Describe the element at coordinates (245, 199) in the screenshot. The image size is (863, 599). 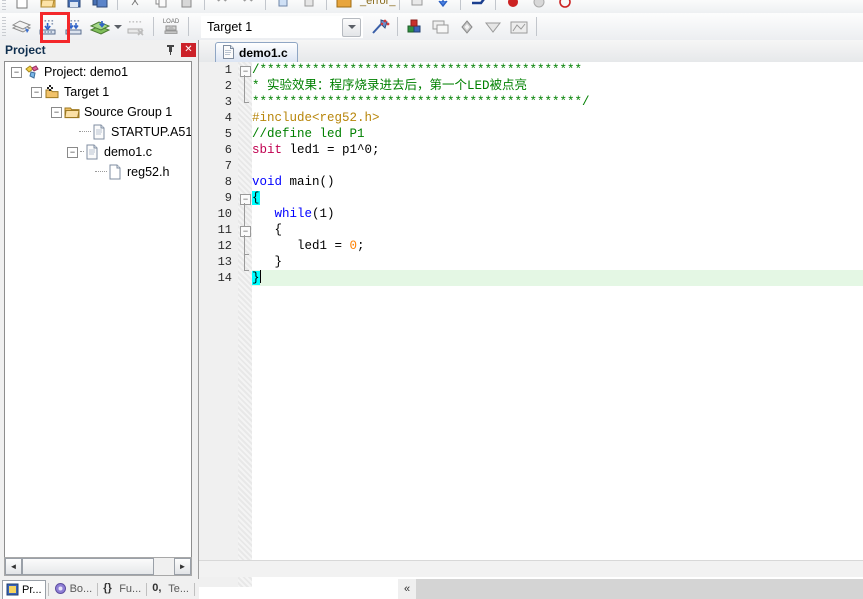
I see `fold-marker-main-block: −` at that location.